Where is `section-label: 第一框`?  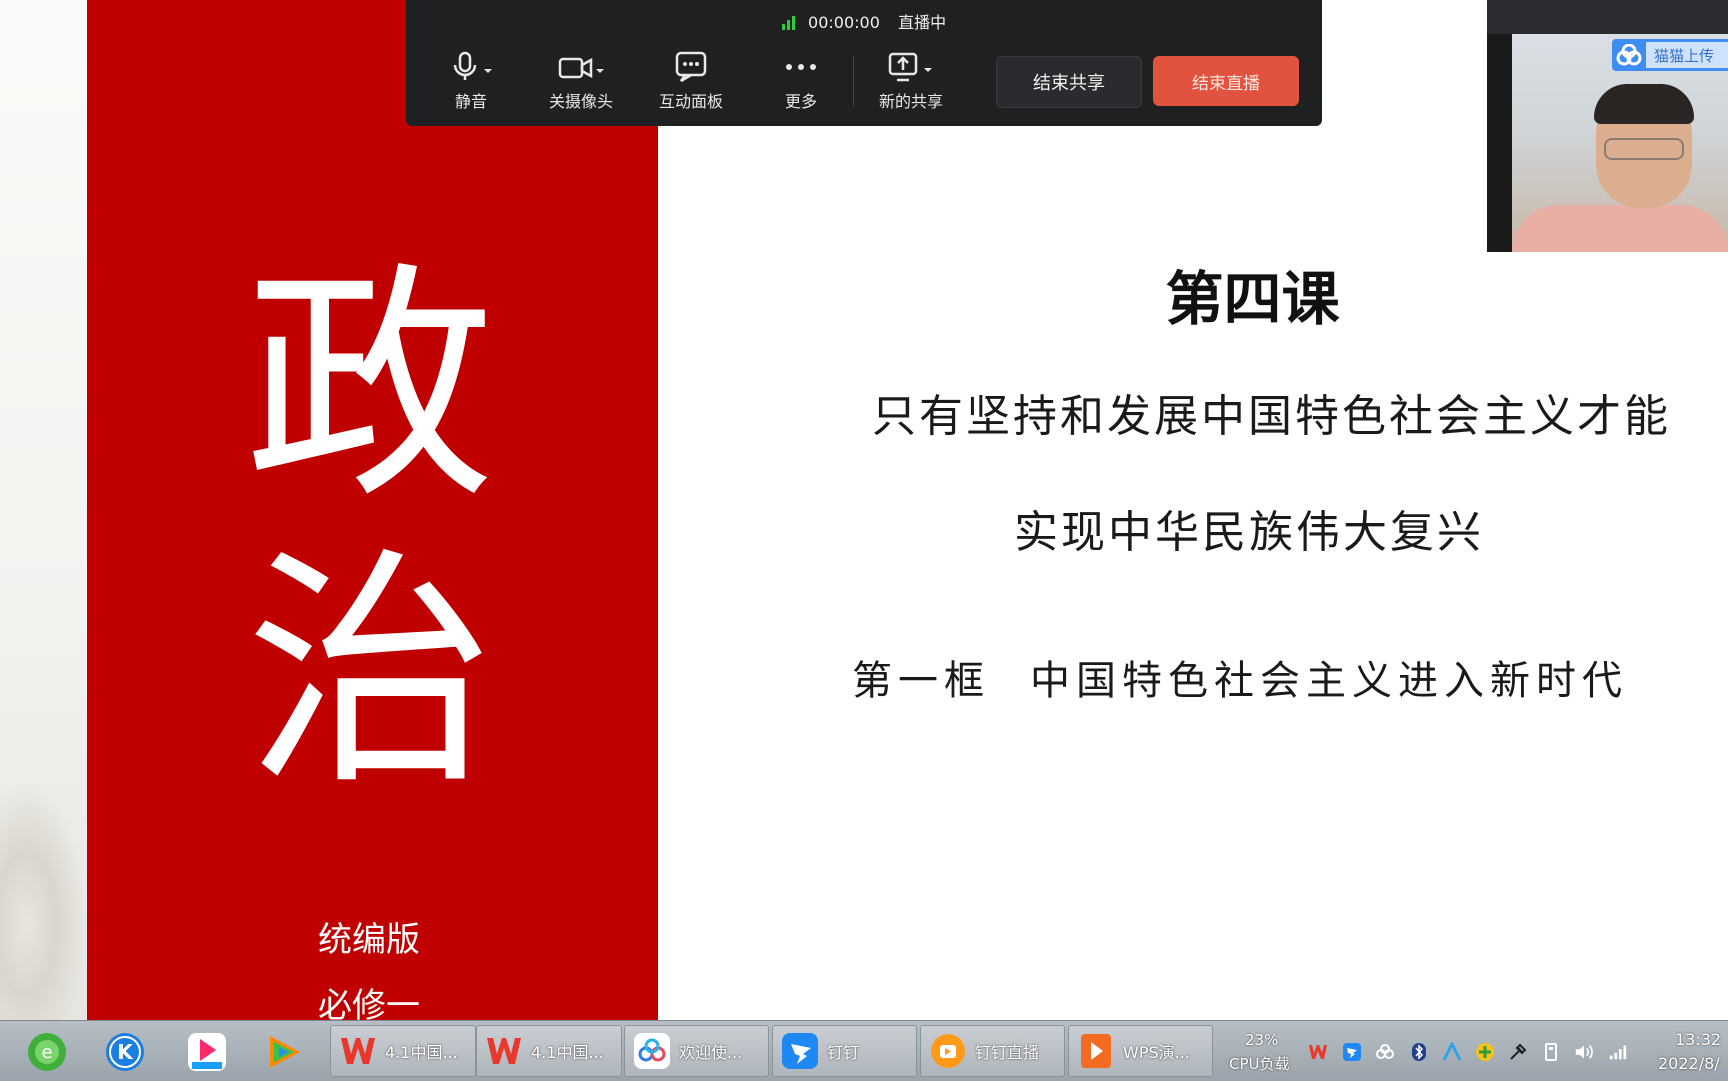
section-label: 第一框 is located at coordinates (921, 681).